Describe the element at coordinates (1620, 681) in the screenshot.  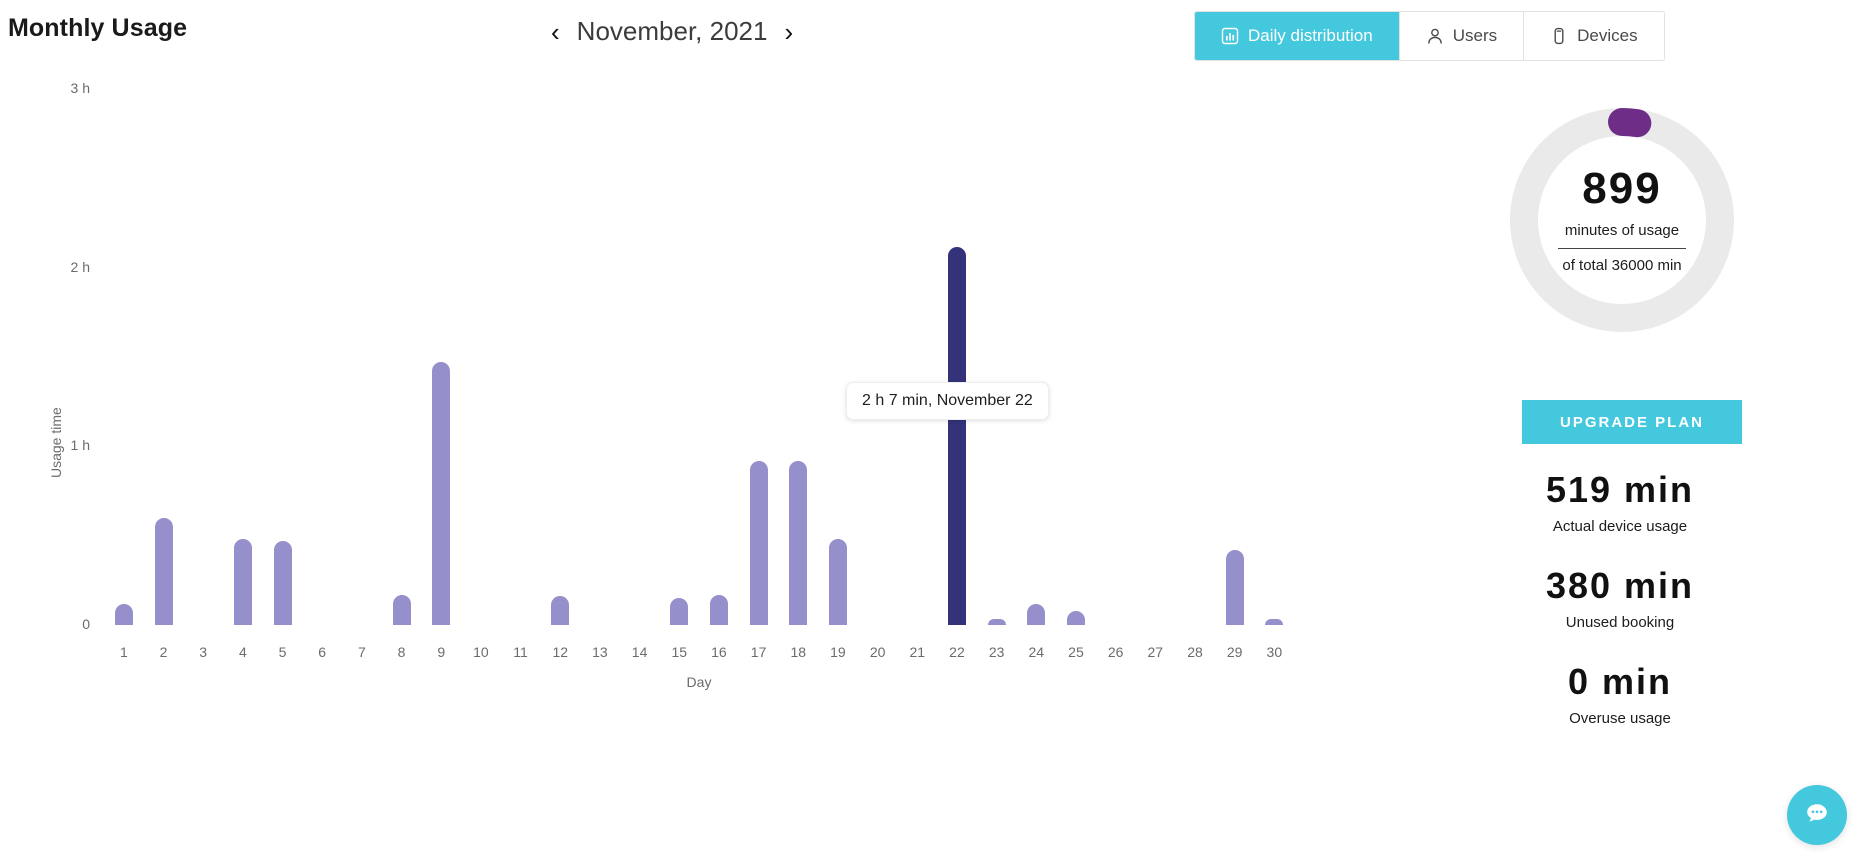
I see `stat-value: 0 min` at that location.